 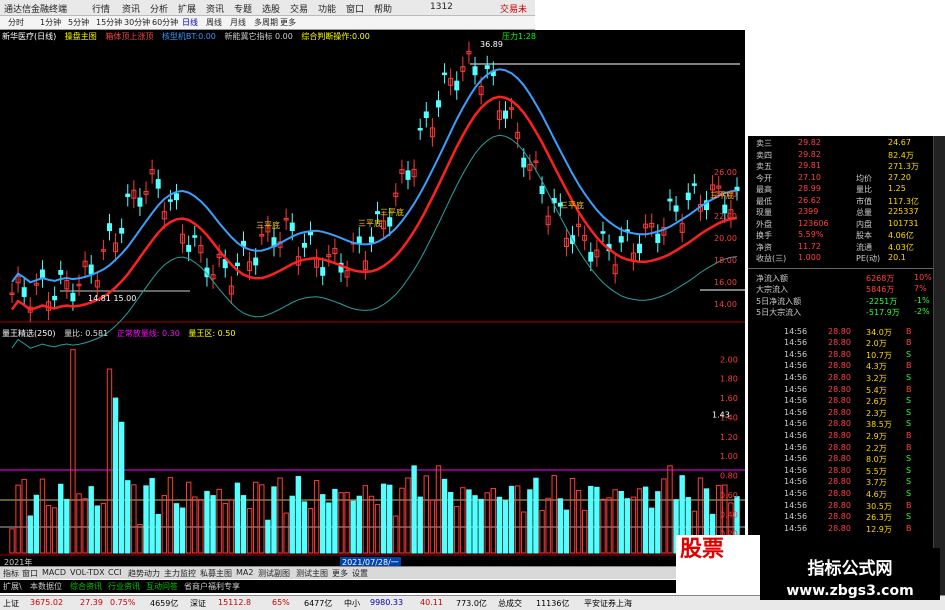 I want to click on ext-tab-2: 综合资讯, so click(x=86, y=586).